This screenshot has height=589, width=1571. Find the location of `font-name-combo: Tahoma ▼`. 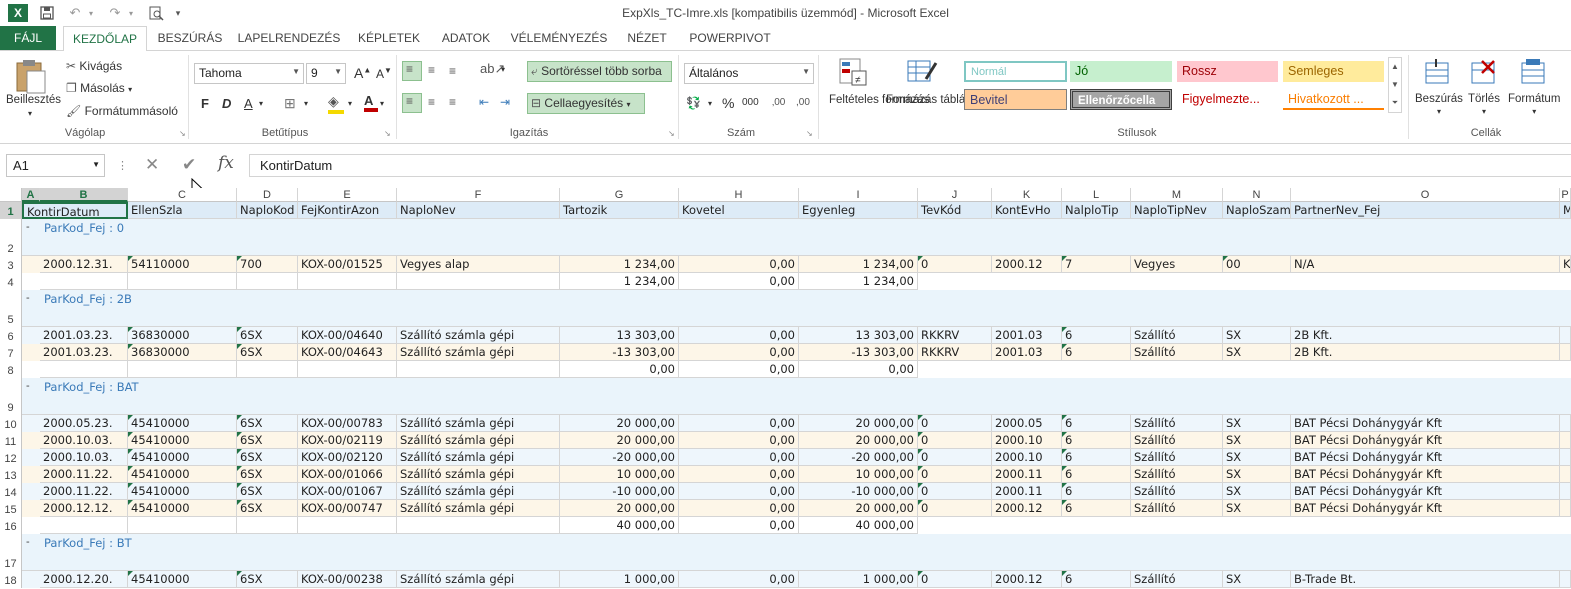

font-name-combo: Tahoma ▼ is located at coordinates (249, 73).